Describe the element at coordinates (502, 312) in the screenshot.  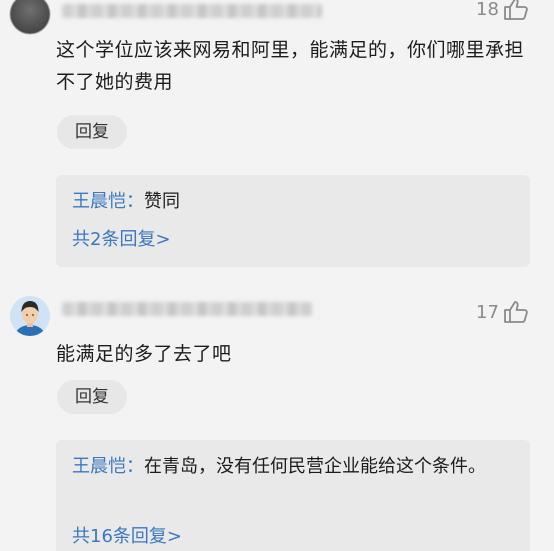
I see `like-button: 17` at that location.